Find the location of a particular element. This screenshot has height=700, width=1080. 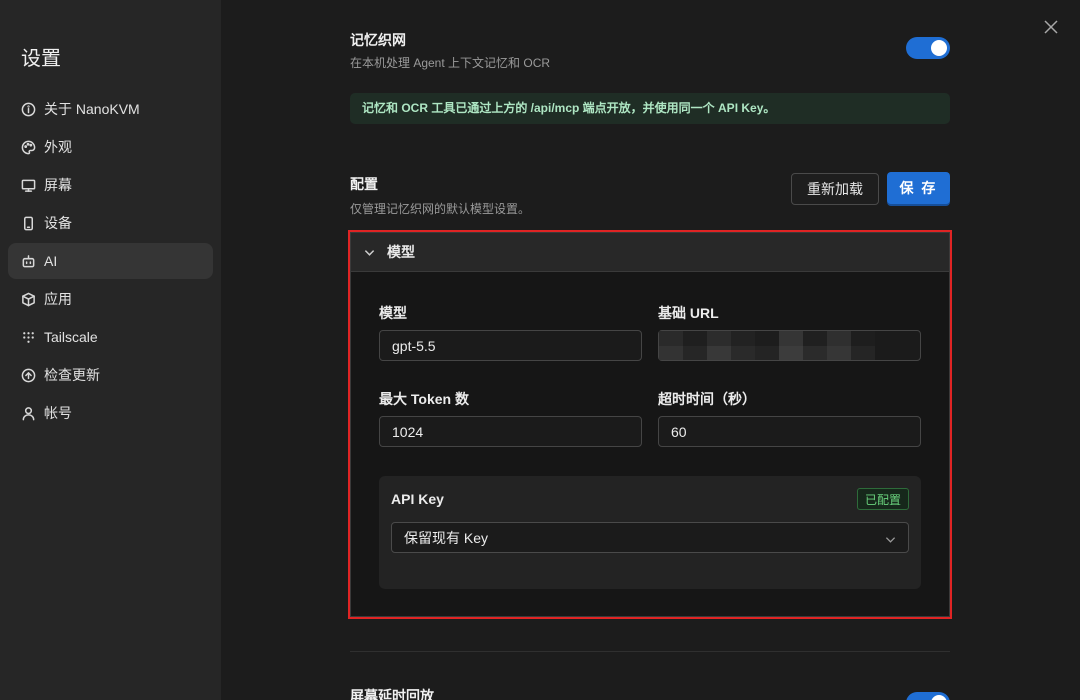

close-button is located at coordinates (1052, 28).